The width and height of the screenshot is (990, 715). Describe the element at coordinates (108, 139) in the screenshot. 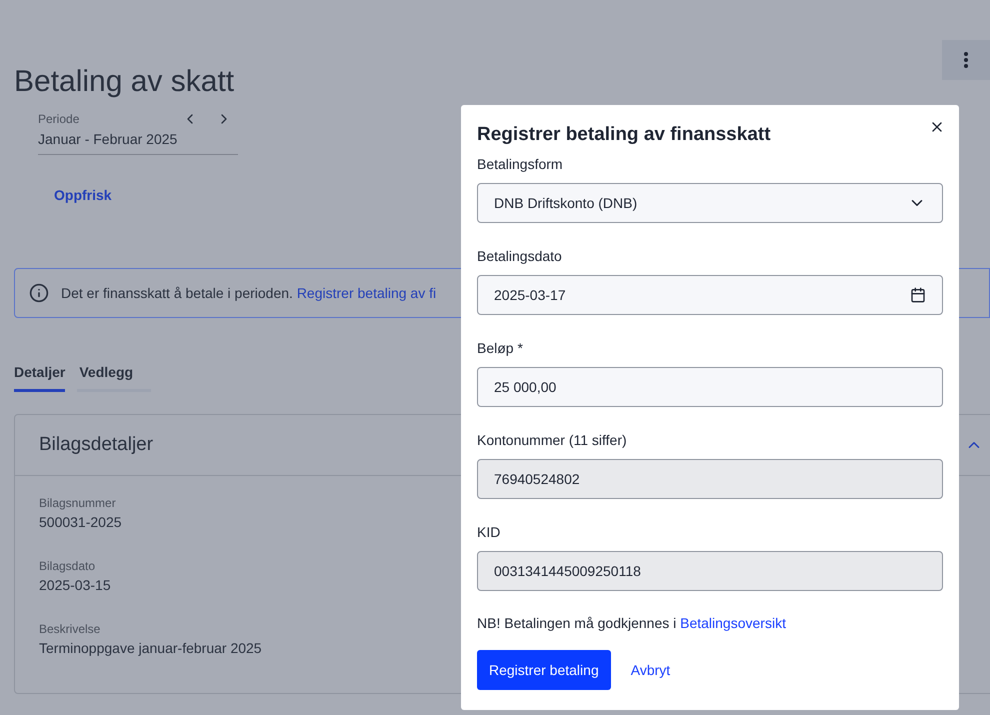

I see `period-value: Januar - Februar 2025` at that location.